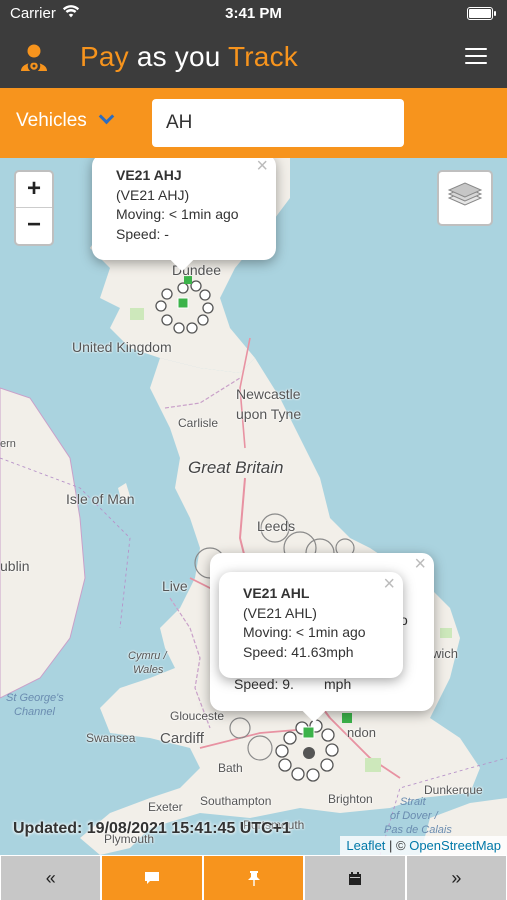 The width and height of the screenshot is (507, 900). Describe the element at coordinates (455, 845) in the screenshot. I see `osm-link: OpenStreetMap` at that location.